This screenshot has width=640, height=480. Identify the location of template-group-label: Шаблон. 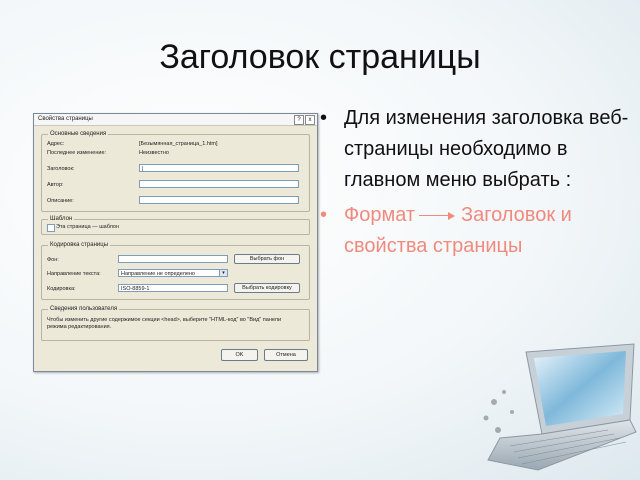
(61, 219).